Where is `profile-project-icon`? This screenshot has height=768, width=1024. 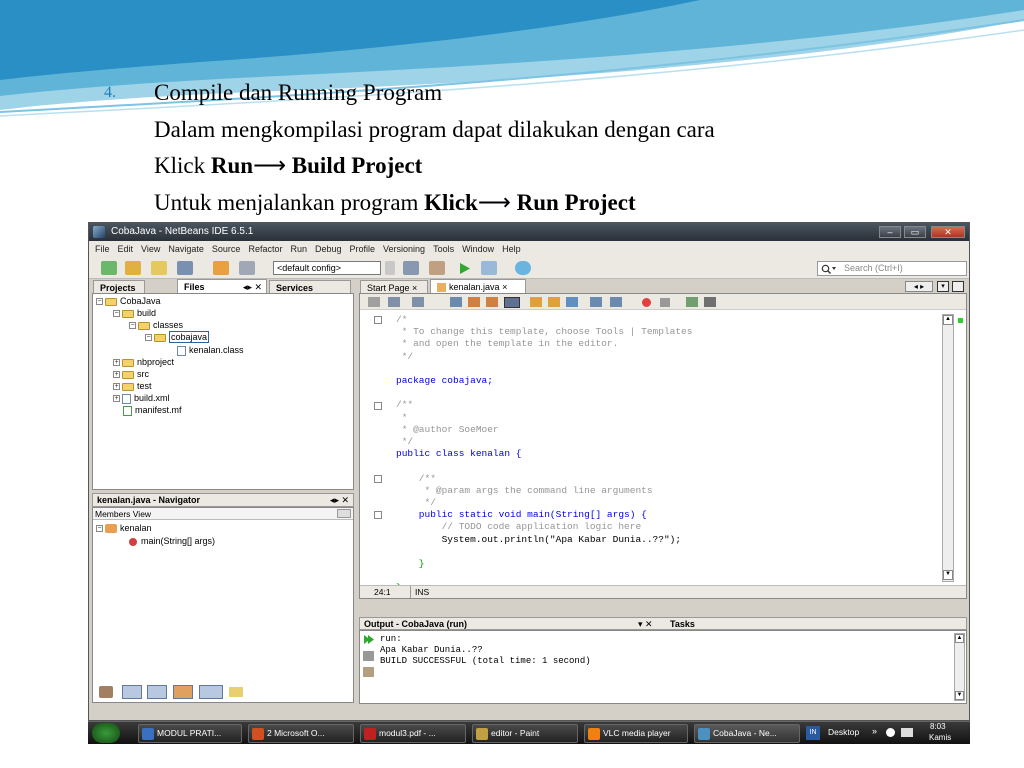
profile-project-icon is located at coordinates (523, 268).